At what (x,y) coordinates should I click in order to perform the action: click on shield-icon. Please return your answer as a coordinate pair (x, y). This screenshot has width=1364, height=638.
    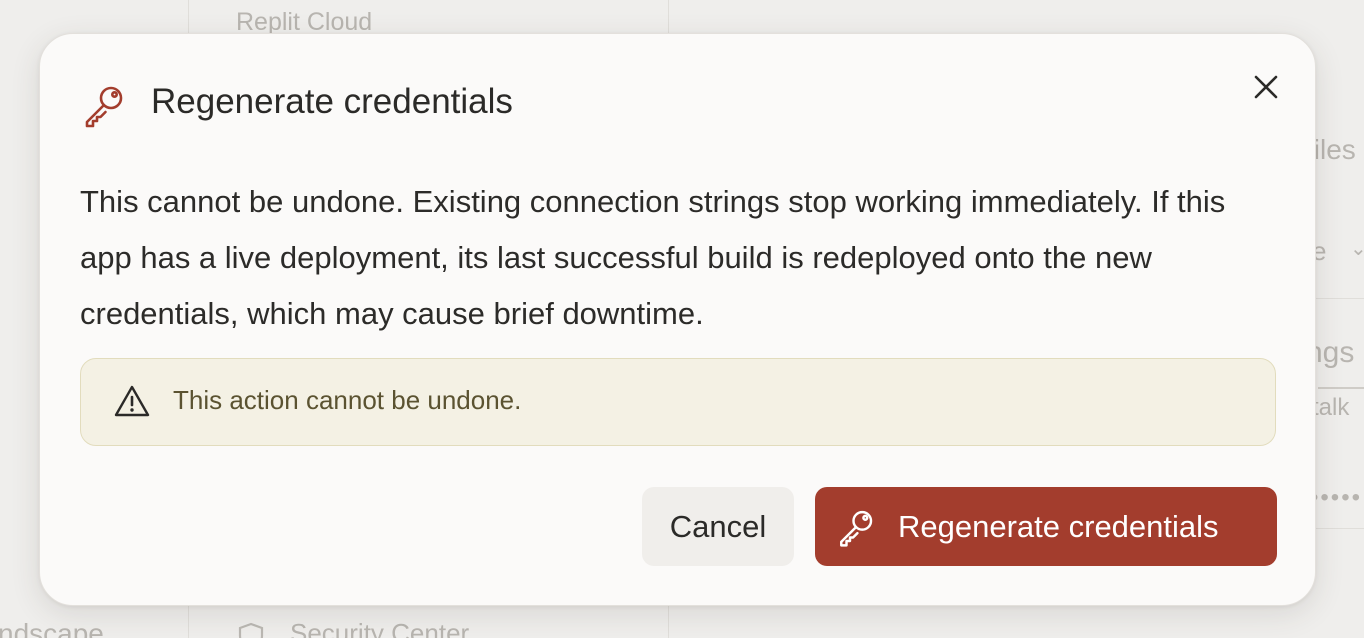
    Looking at the image, I should click on (251, 630).